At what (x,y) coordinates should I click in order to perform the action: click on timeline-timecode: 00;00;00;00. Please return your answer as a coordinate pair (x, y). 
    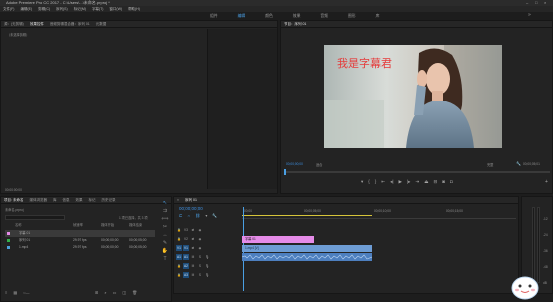
    Looking at the image, I should click on (191, 208).